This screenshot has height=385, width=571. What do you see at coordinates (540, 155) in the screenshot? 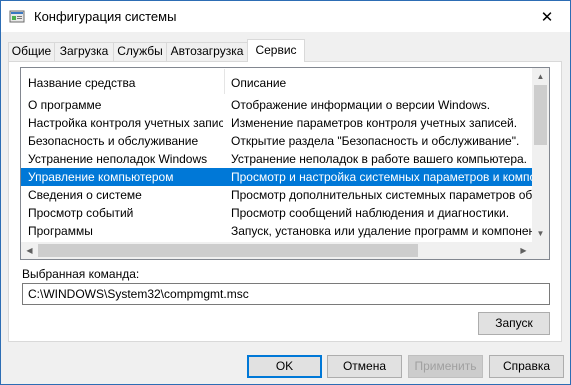
I see `vertical-scrollbar: ▲ ▼` at bounding box center [540, 155].